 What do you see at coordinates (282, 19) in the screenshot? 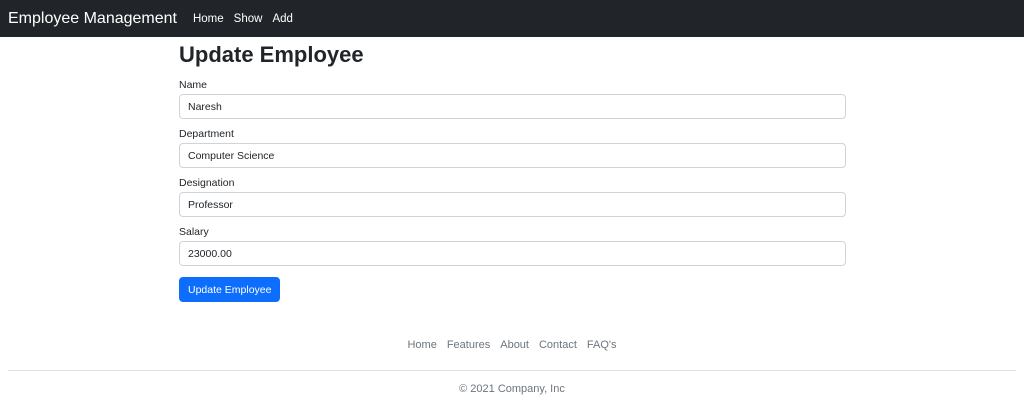
I see `nav-link-add: Add` at bounding box center [282, 19].